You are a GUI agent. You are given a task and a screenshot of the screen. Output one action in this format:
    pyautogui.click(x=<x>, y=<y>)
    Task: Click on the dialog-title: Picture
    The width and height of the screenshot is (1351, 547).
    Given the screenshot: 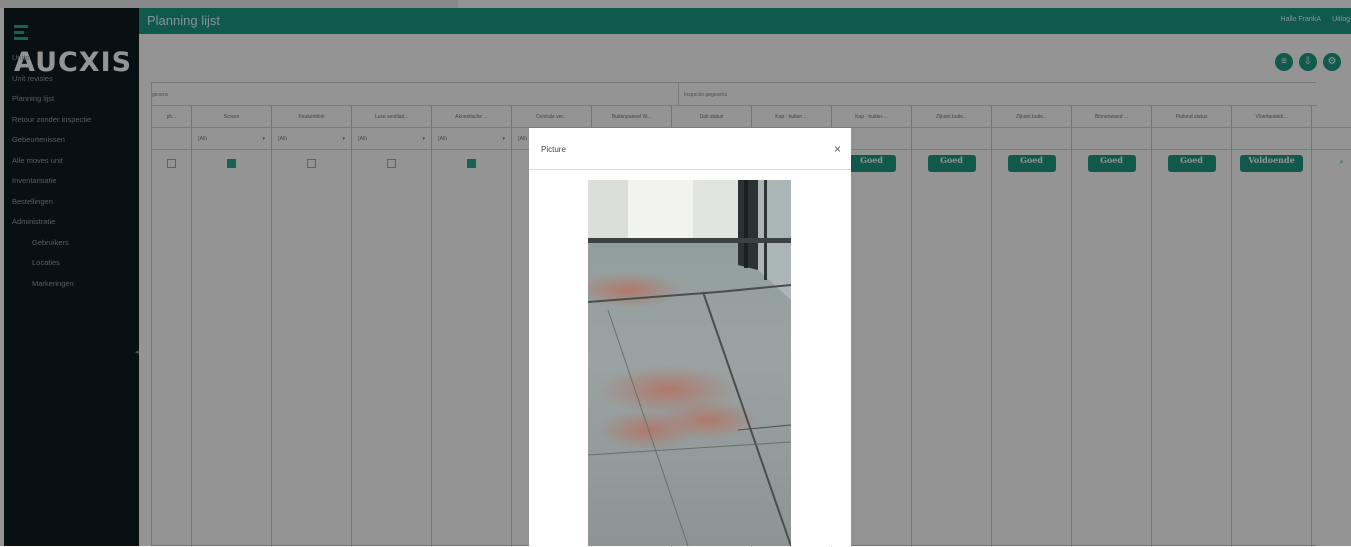 What is the action you would take?
    pyautogui.click(x=553, y=149)
    